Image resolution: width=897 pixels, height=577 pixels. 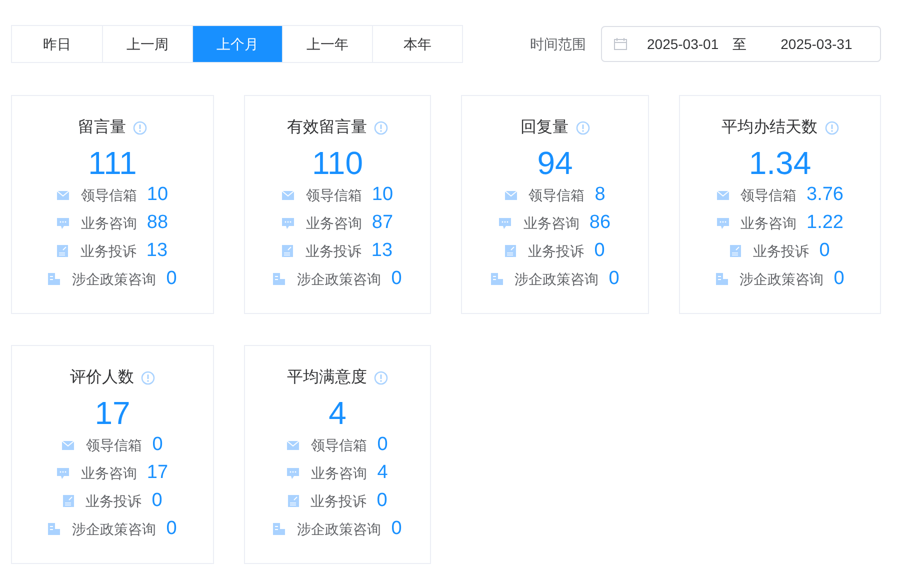 What do you see at coordinates (620, 44) in the screenshot?
I see `calendar-icon` at bounding box center [620, 44].